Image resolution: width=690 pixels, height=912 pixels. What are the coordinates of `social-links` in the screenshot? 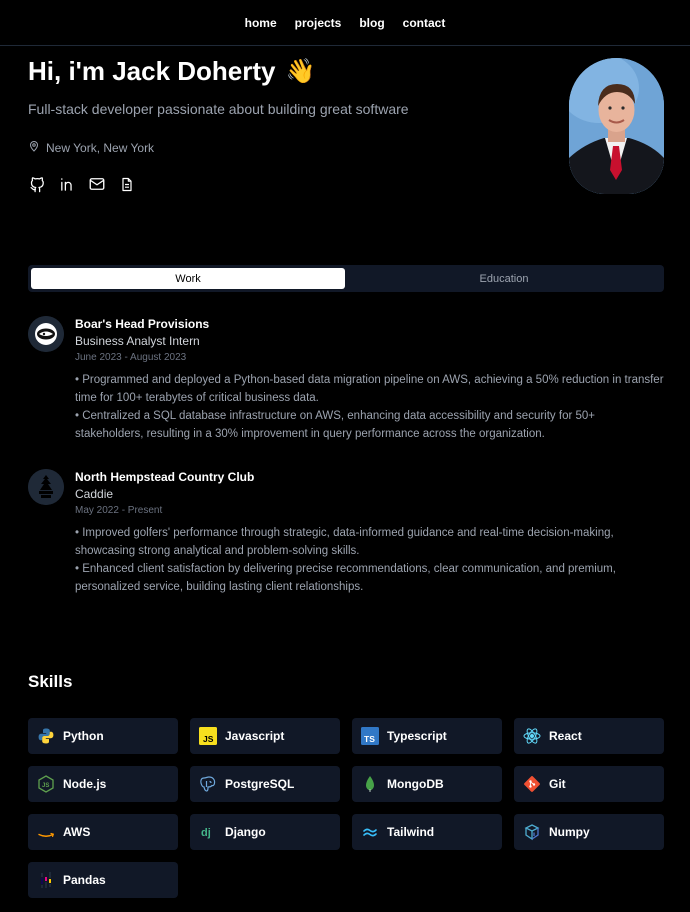 It's located at (82, 184).